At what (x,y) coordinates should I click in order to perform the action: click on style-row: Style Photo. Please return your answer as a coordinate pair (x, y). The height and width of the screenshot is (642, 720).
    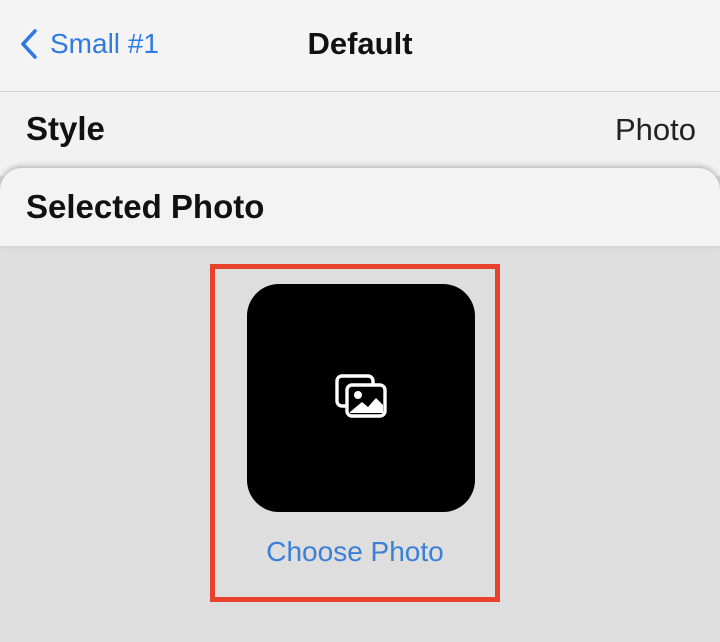
    Looking at the image, I should click on (360, 134).